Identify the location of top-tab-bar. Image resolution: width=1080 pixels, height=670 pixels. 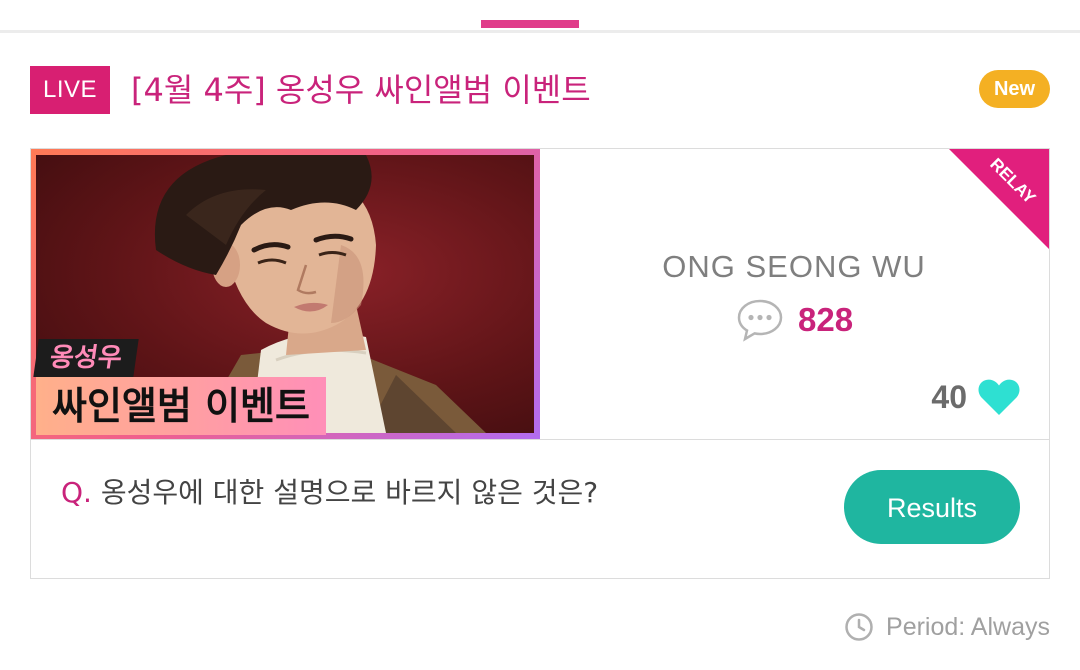
(540, 16).